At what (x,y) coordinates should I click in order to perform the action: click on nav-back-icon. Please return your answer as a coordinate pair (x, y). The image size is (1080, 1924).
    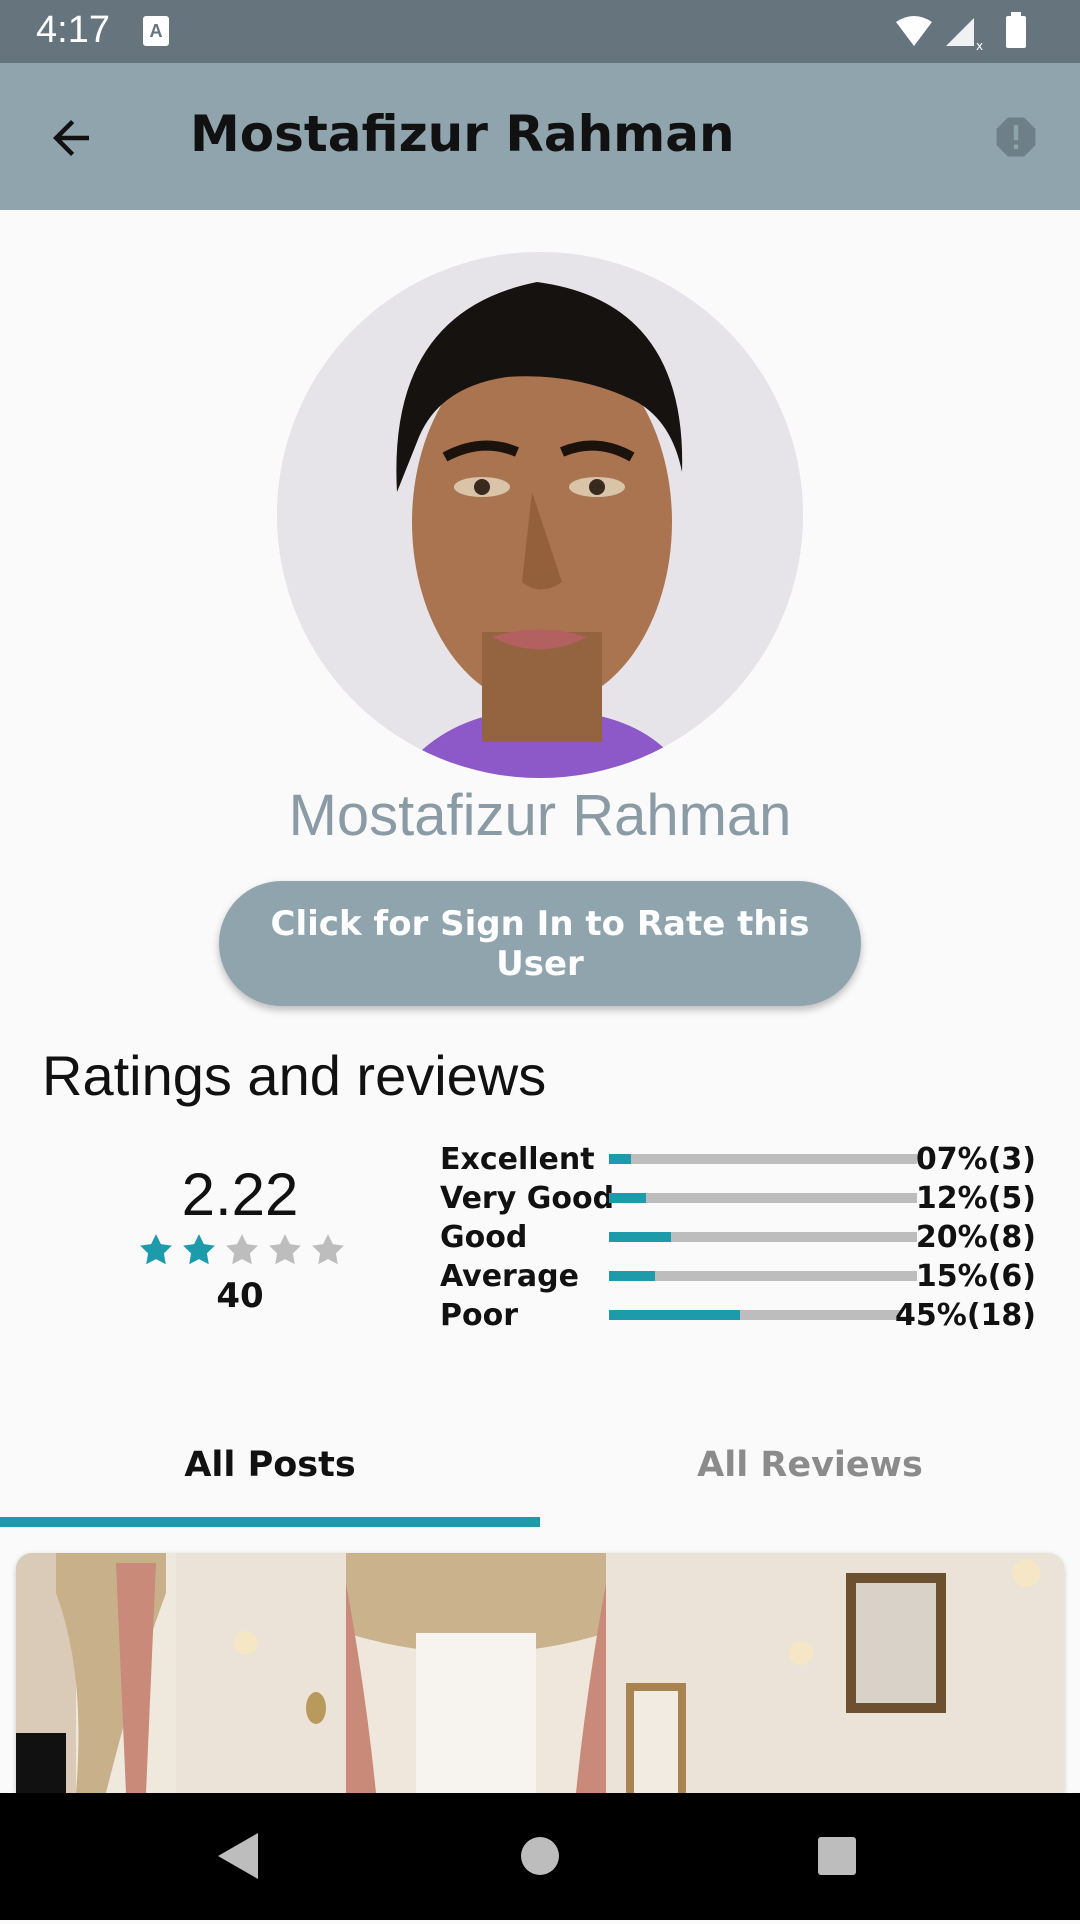
    Looking at the image, I should click on (238, 1856).